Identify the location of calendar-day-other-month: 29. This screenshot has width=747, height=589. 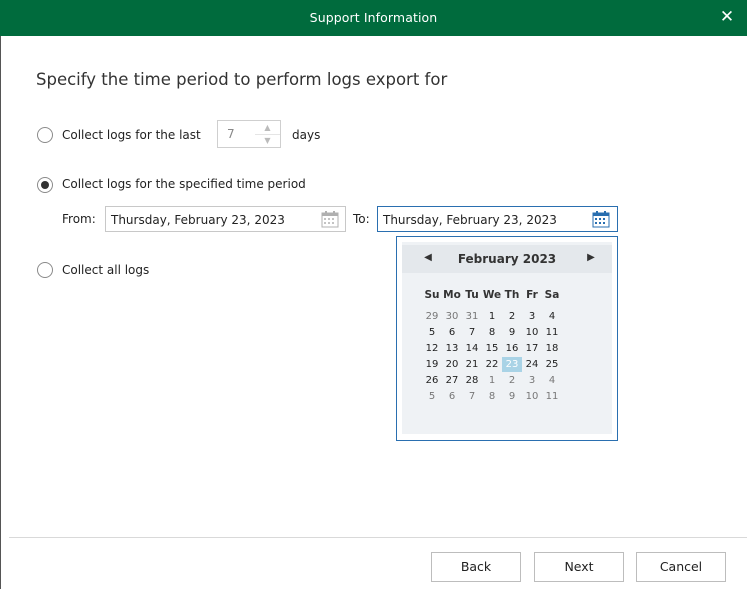
(432, 316).